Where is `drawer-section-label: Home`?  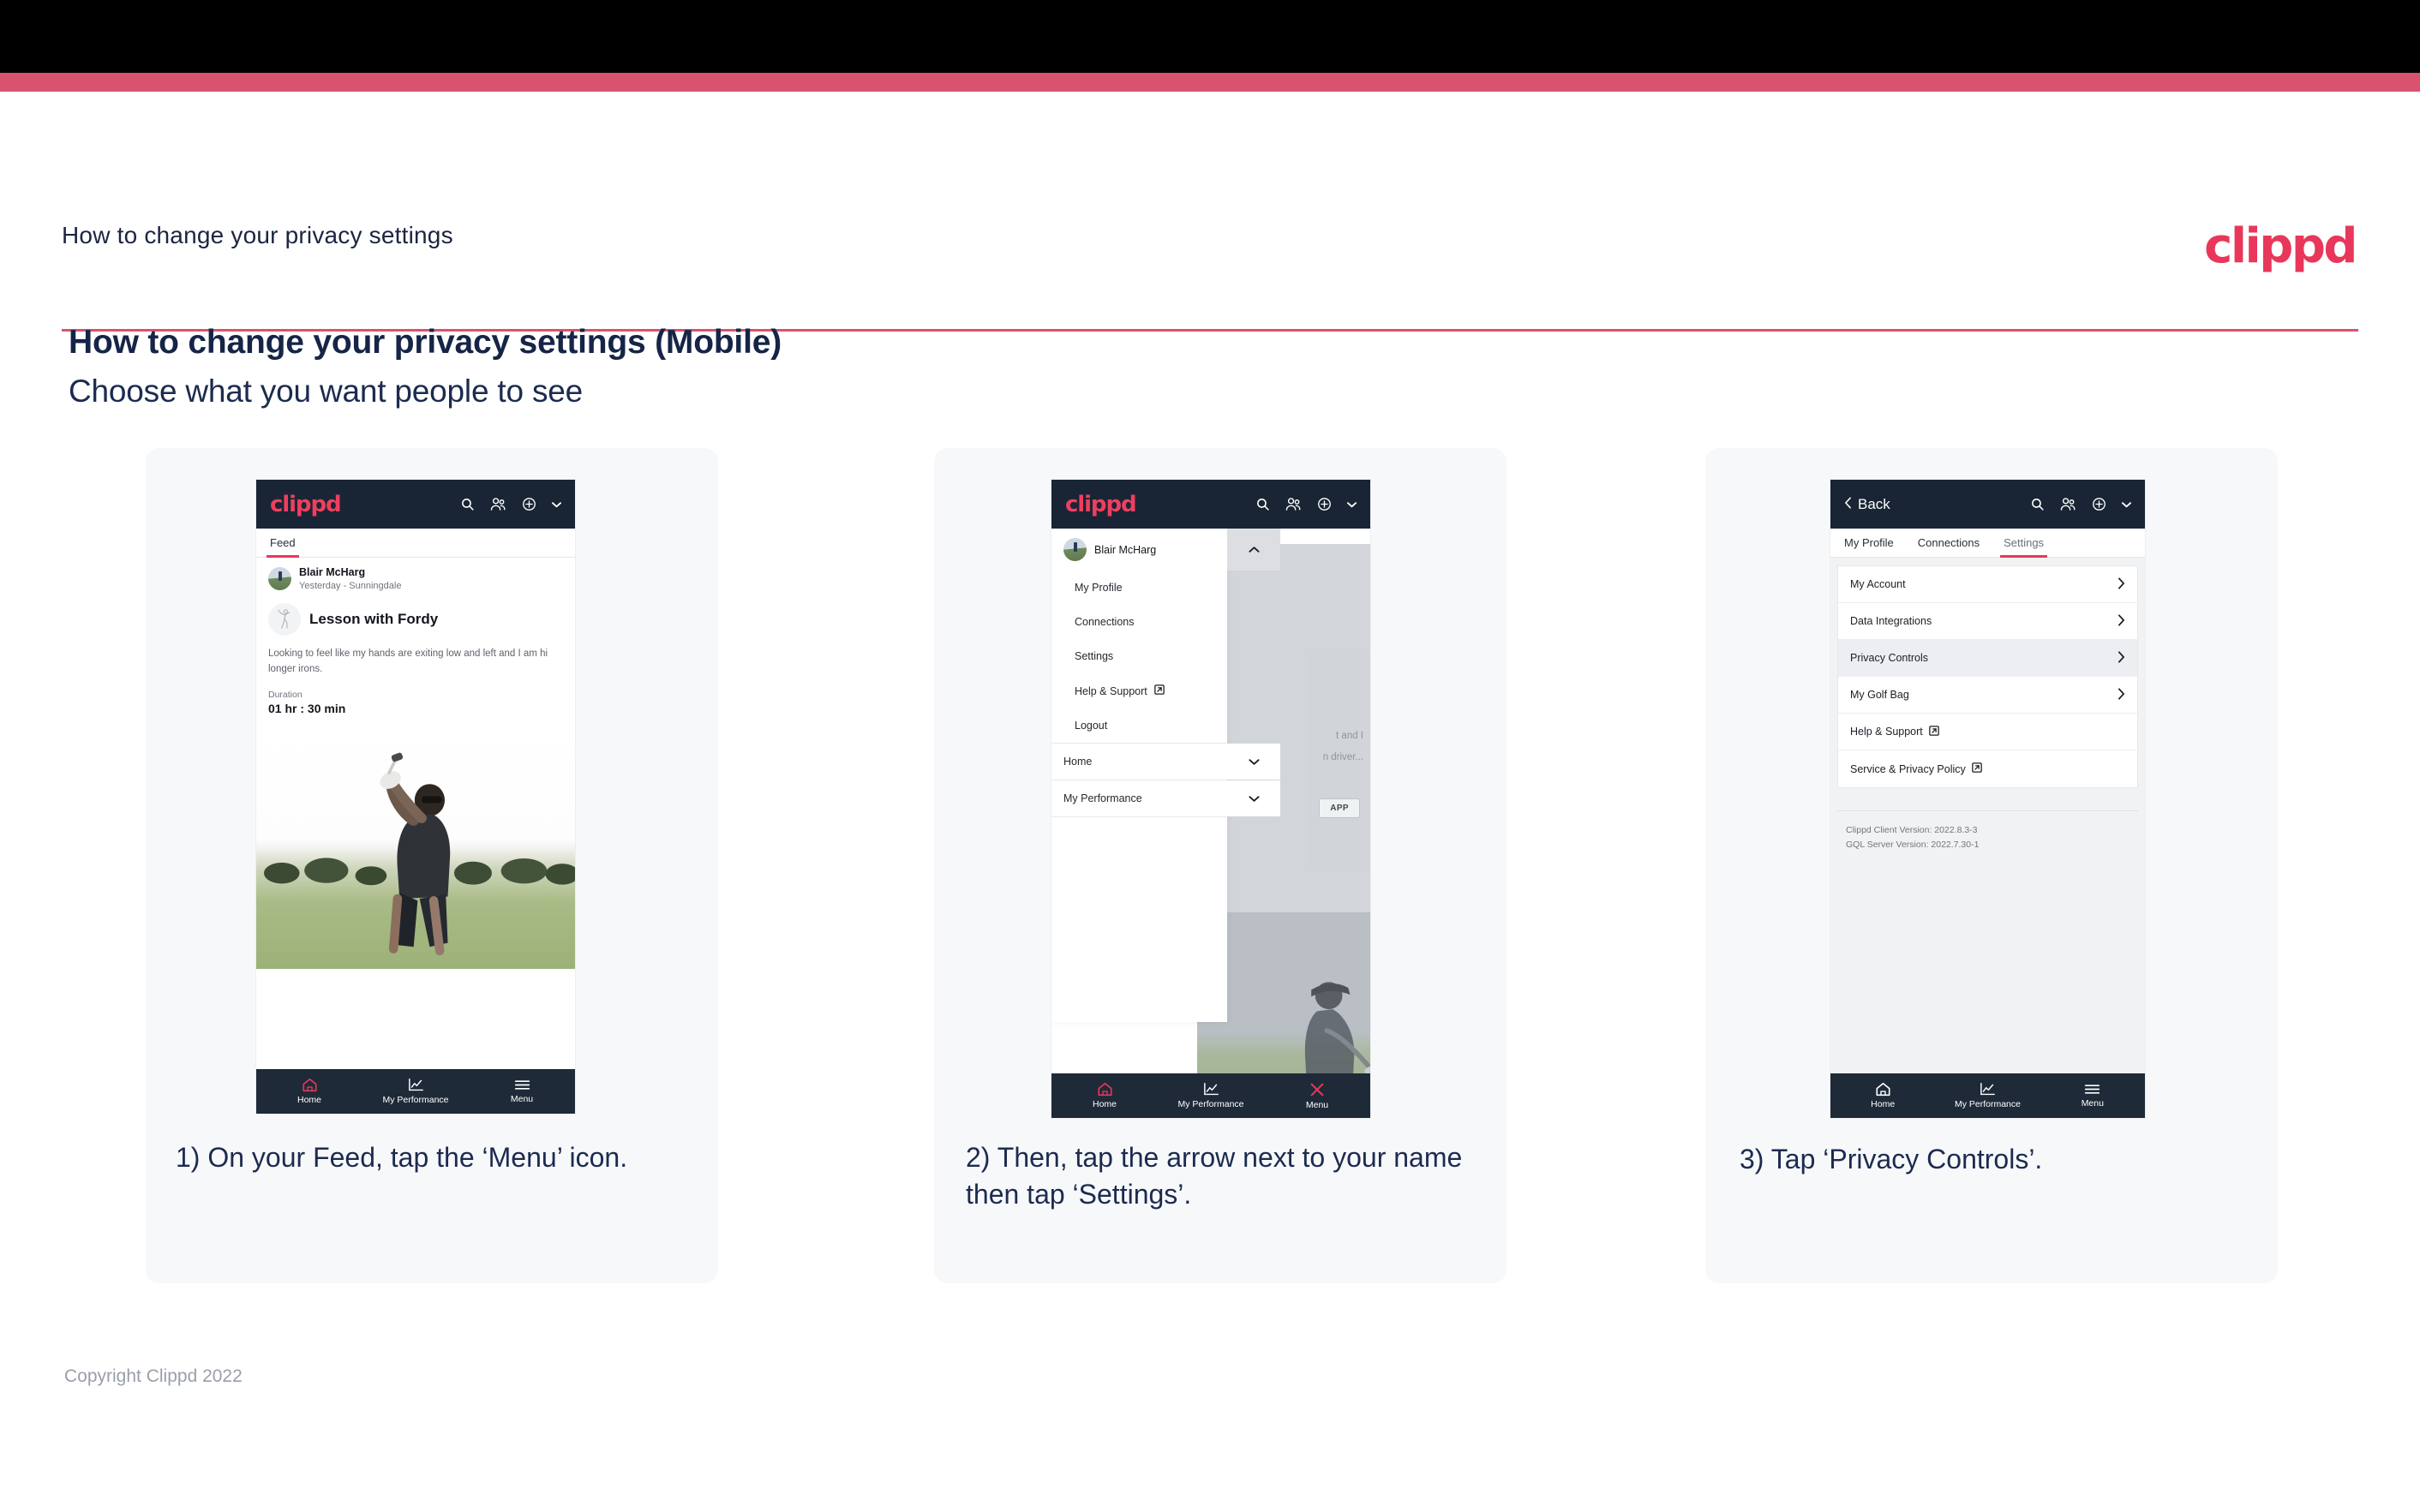
drawer-section-label: Home is located at coordinates (1078, 762).